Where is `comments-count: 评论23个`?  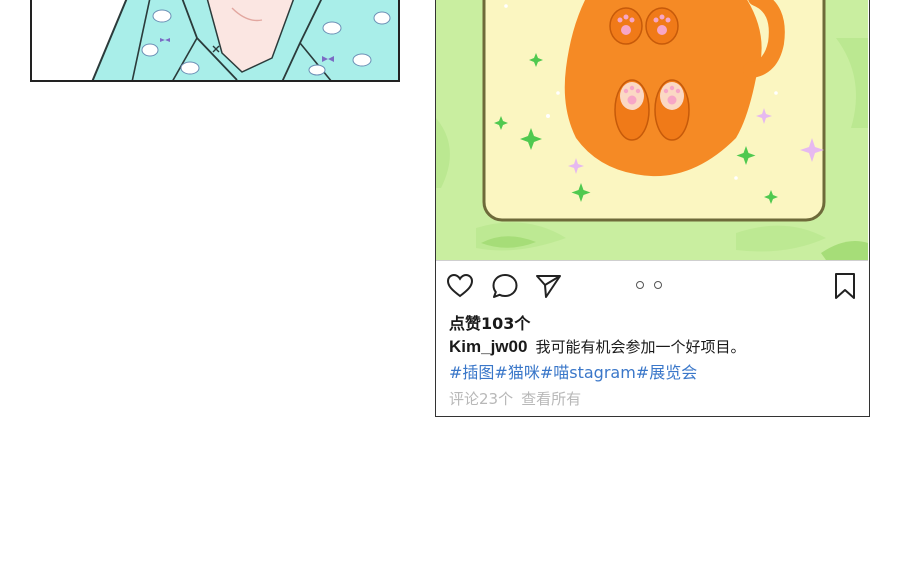
comments-count: 评论23个 is located at coordinates (481, 399).